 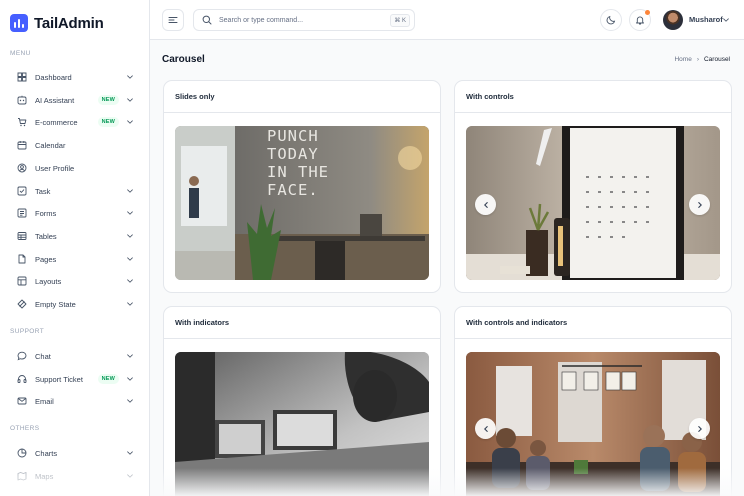 What do you see at coordinates (43, 191) in the screenshot?
I see `sidebar-item-label: Task` at bounding box center [43, 191].